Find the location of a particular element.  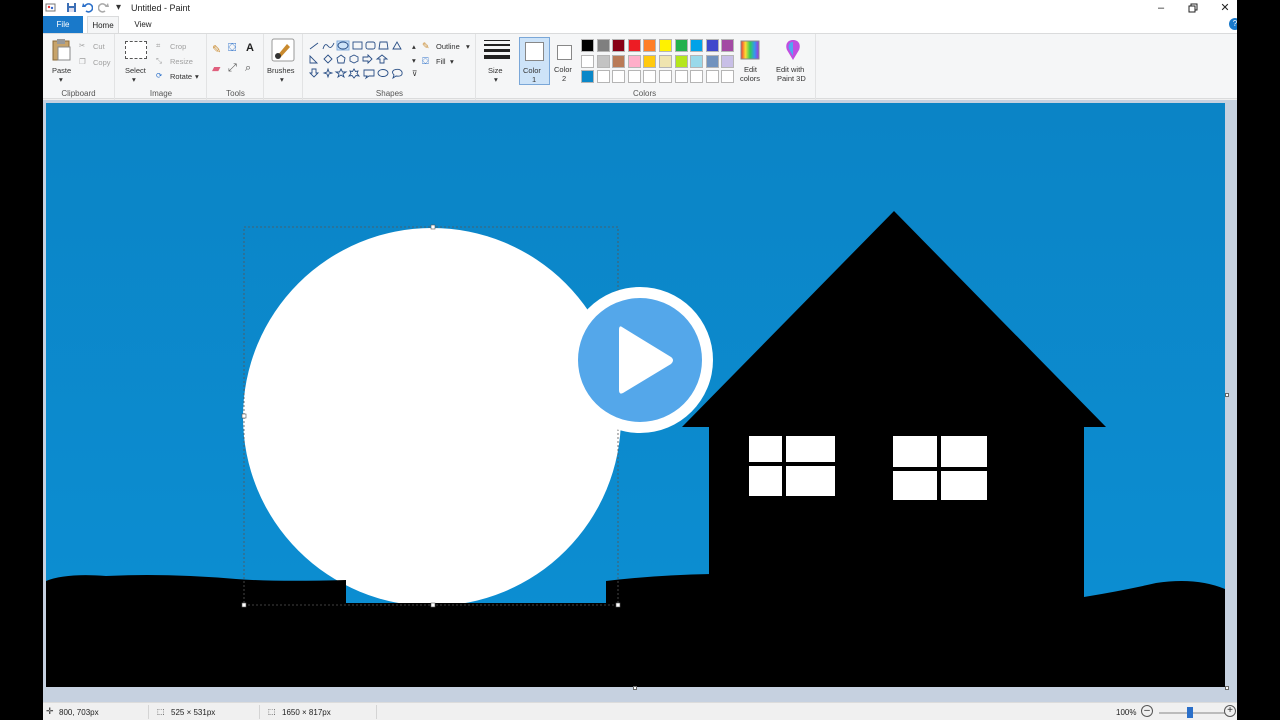

canvas-resize-handle-bottom is located at coordinates (635, 688).